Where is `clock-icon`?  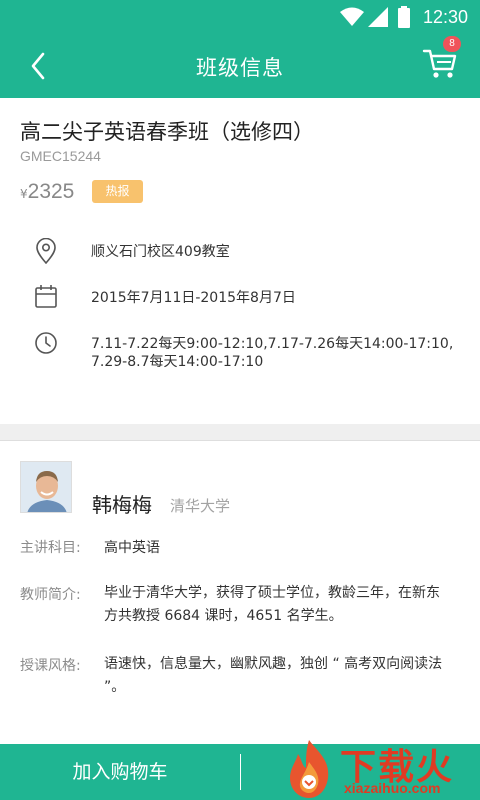 clock-icon is located at coordinates (46, 343).